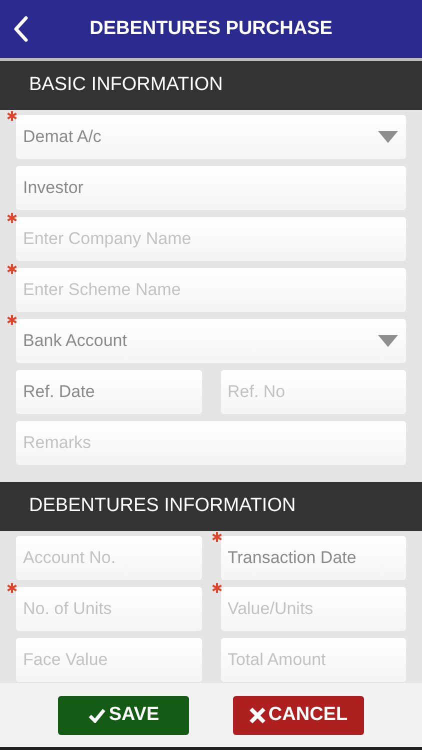  I want to click on input-field: No. of Units, so click(109, 609).